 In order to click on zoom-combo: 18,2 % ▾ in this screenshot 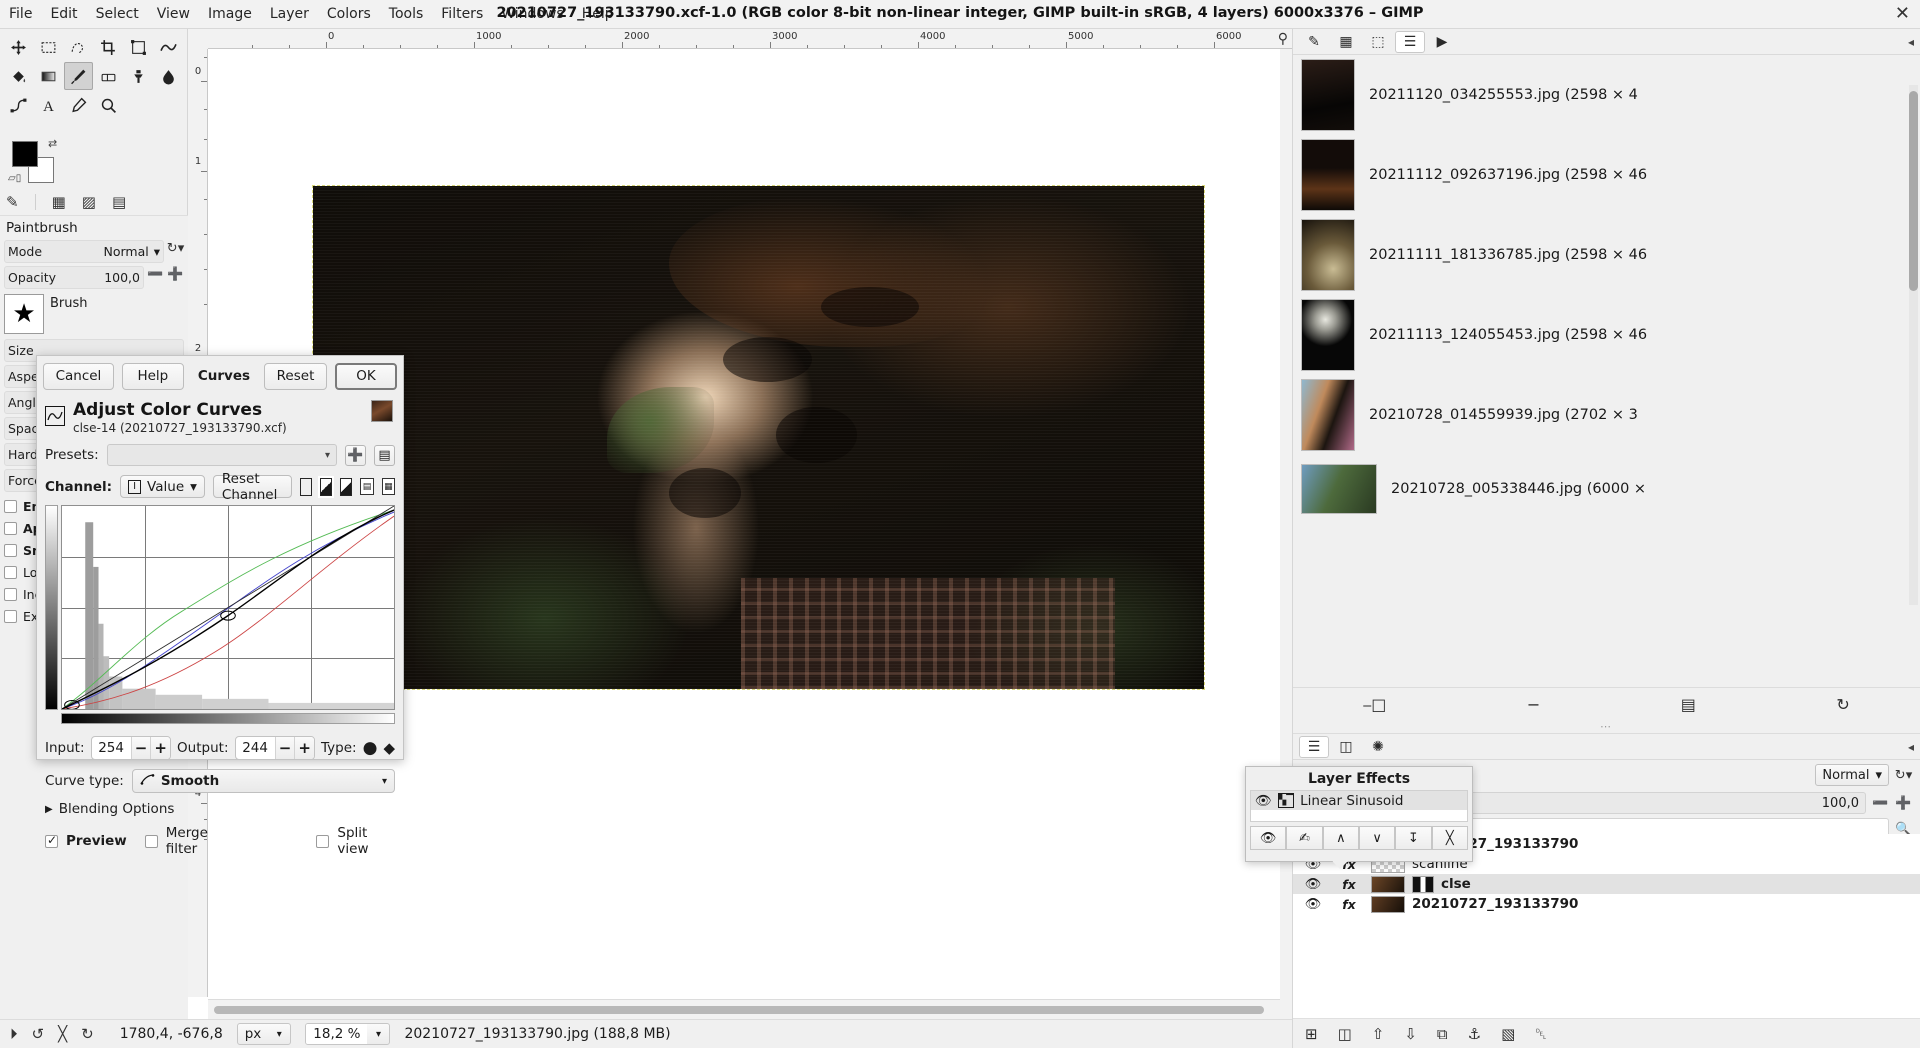, I will do `click(348, 1034)`.